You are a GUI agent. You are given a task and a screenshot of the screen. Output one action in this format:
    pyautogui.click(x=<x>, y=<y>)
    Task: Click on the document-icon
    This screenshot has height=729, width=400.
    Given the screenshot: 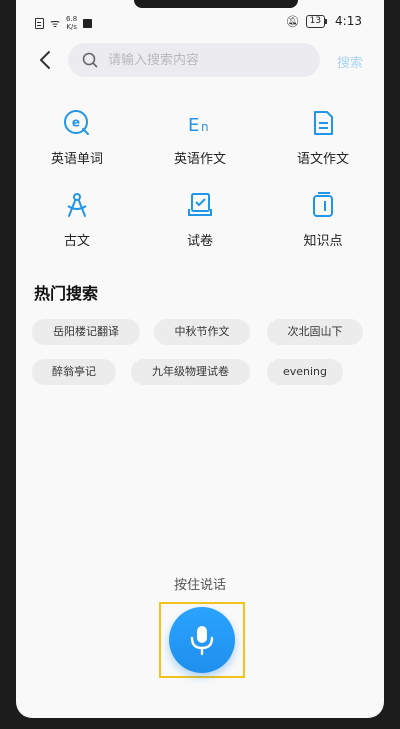 What is the action you would take?
    pyautogui.click(x=323, y=123)
    